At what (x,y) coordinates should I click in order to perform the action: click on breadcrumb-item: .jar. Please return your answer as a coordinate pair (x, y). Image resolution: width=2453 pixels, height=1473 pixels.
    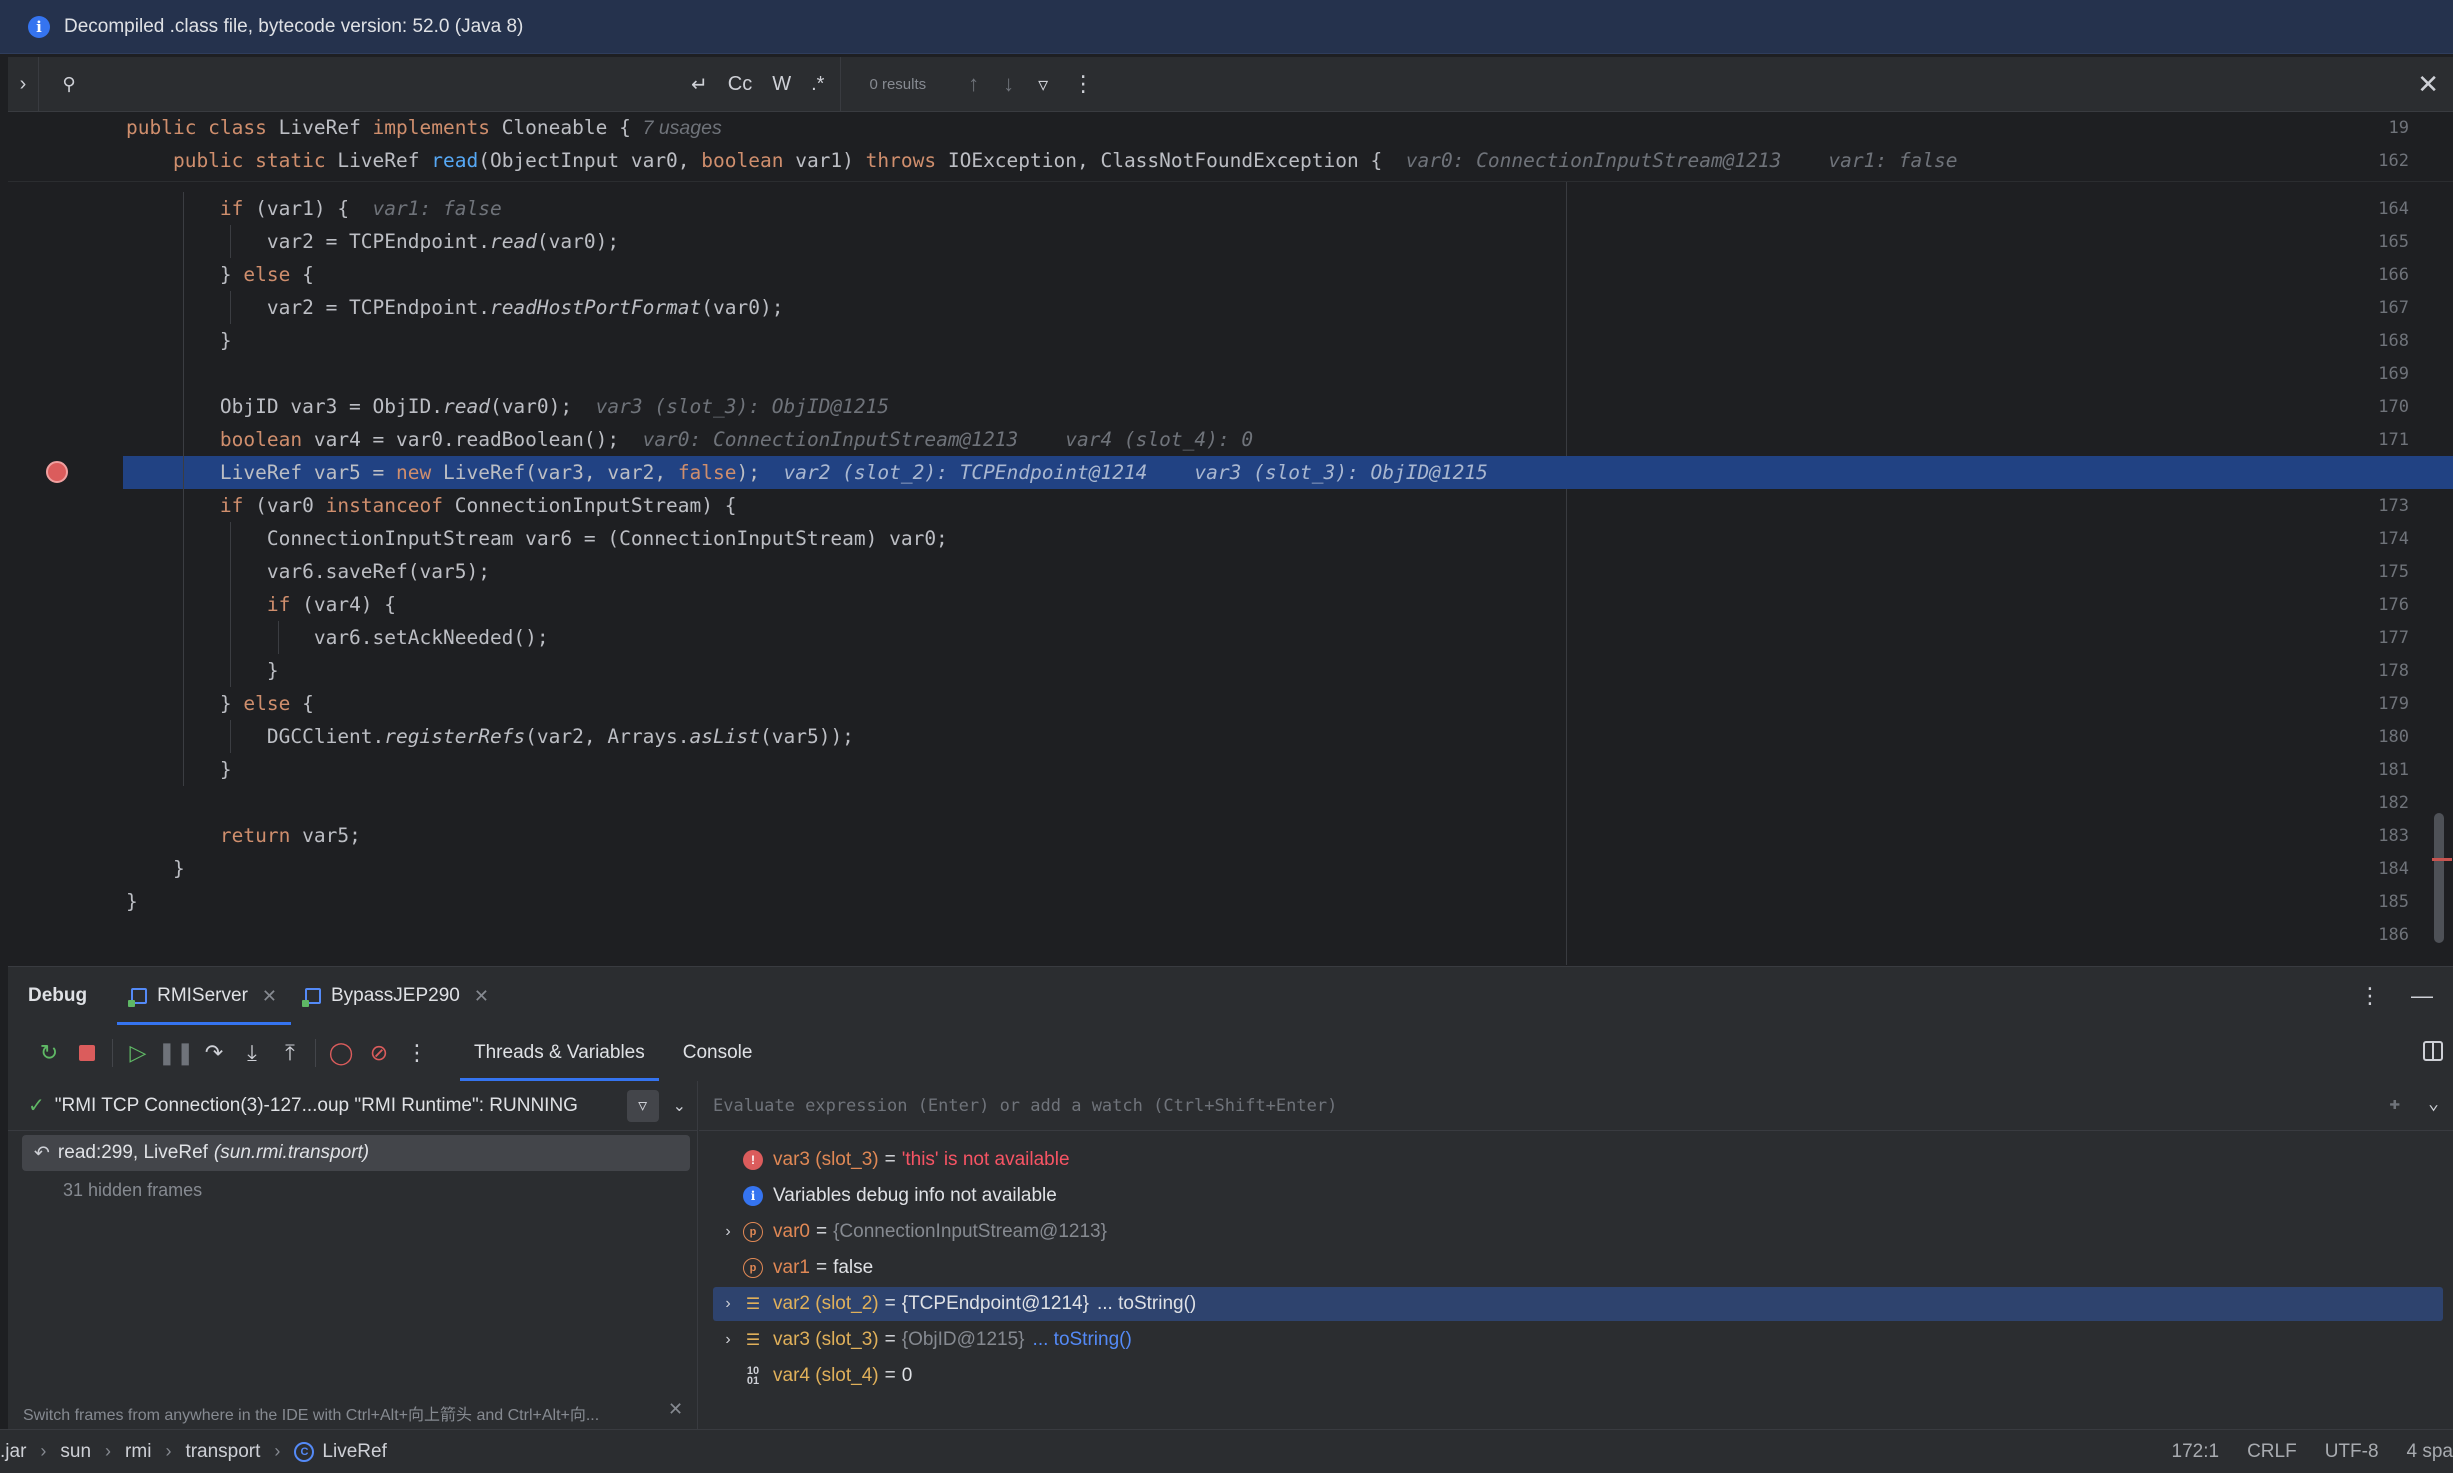
    Looking at the image, I should click on (13, 1452).